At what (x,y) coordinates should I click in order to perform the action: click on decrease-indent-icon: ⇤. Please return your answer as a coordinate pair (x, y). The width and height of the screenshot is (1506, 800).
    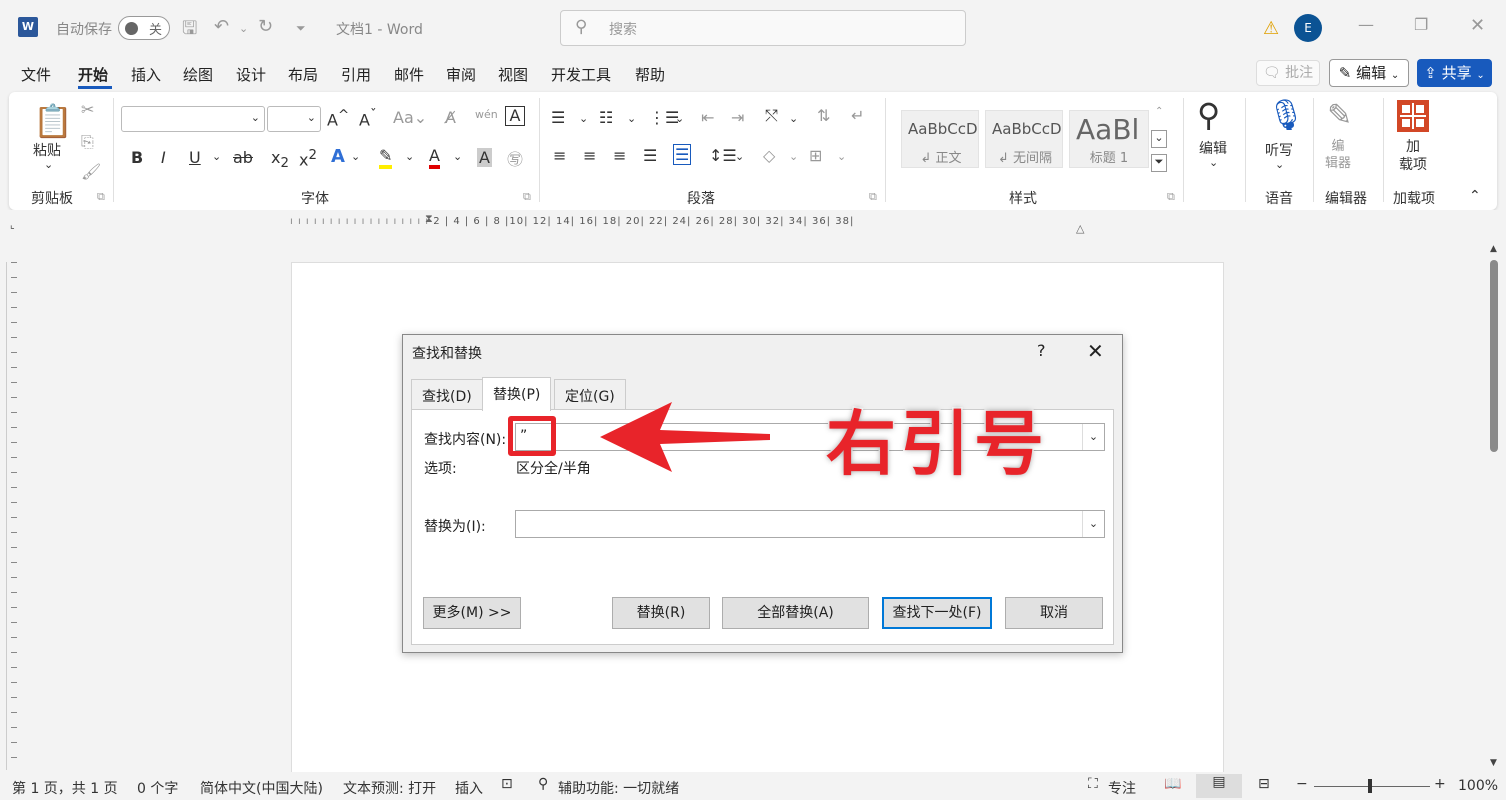
    Looking at the image, I should click on (707, 117).